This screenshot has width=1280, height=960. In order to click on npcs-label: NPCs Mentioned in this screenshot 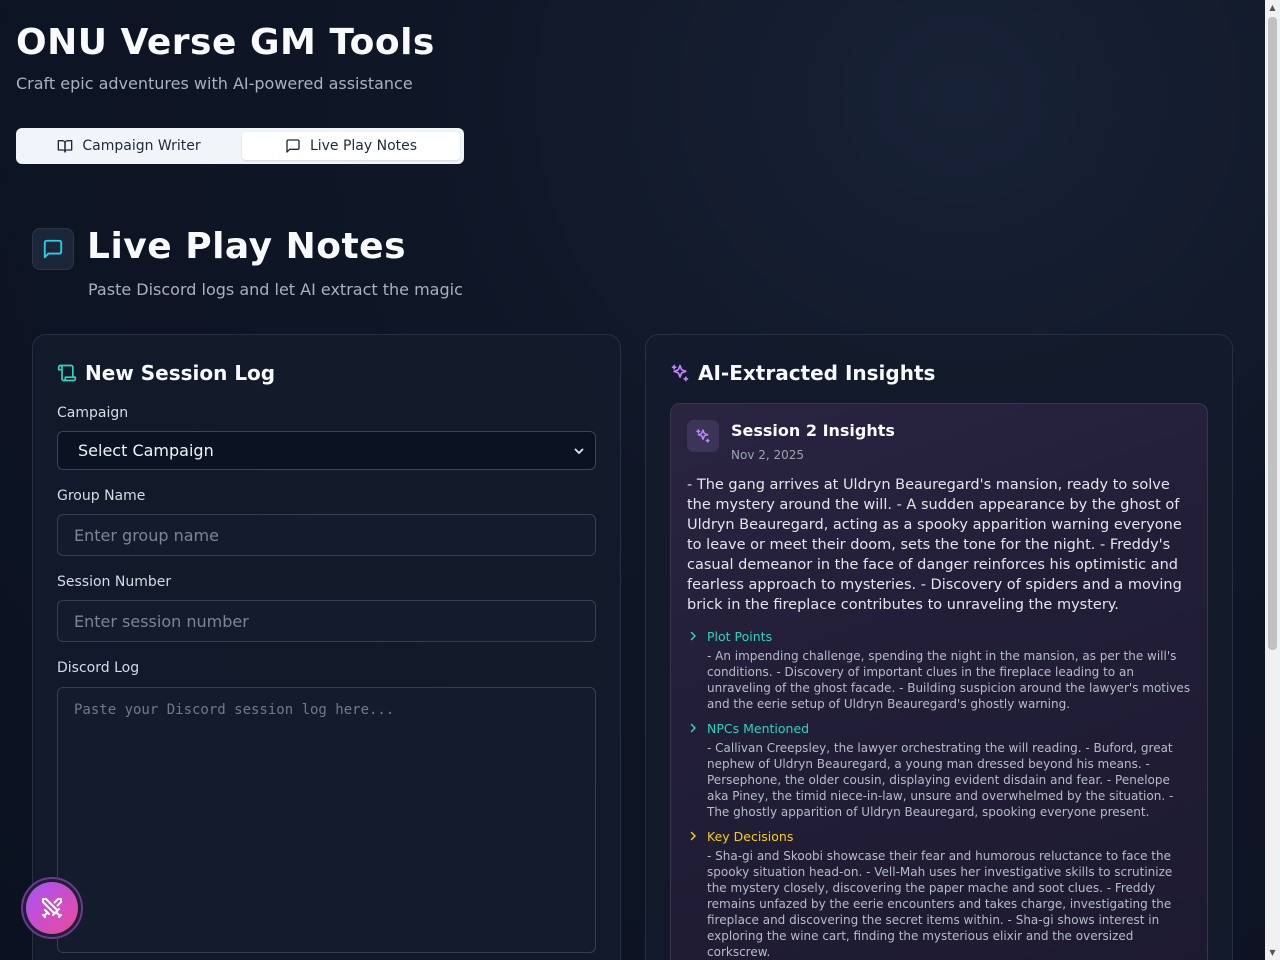, I will do `click(758, 728)`.